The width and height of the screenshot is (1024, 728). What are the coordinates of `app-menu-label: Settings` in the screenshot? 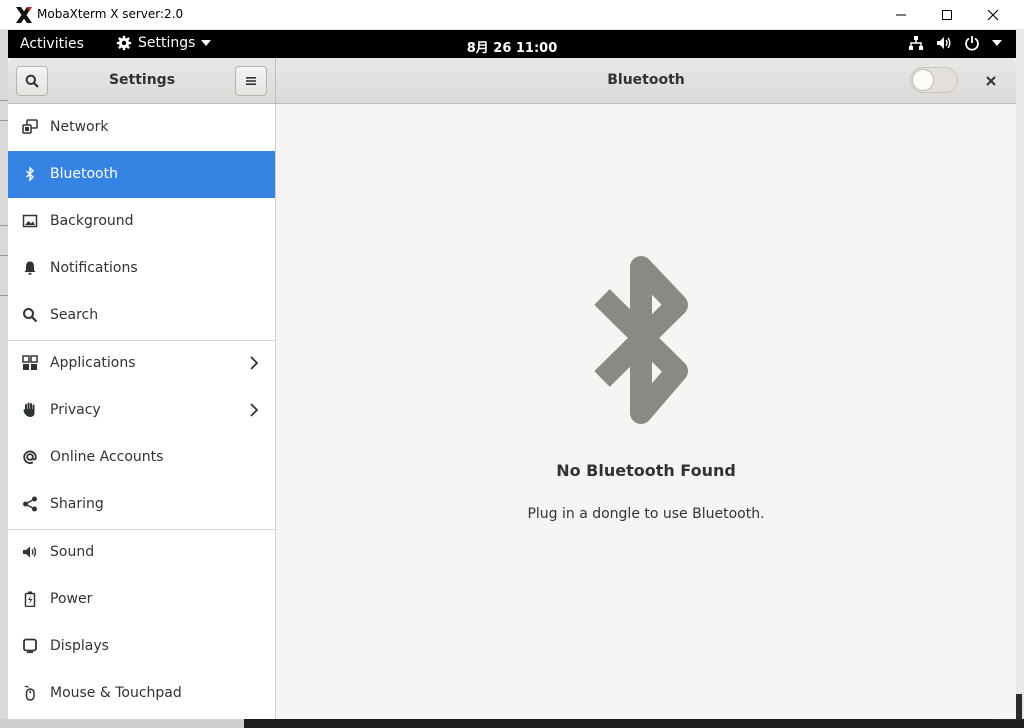 It's located at (167, 43).